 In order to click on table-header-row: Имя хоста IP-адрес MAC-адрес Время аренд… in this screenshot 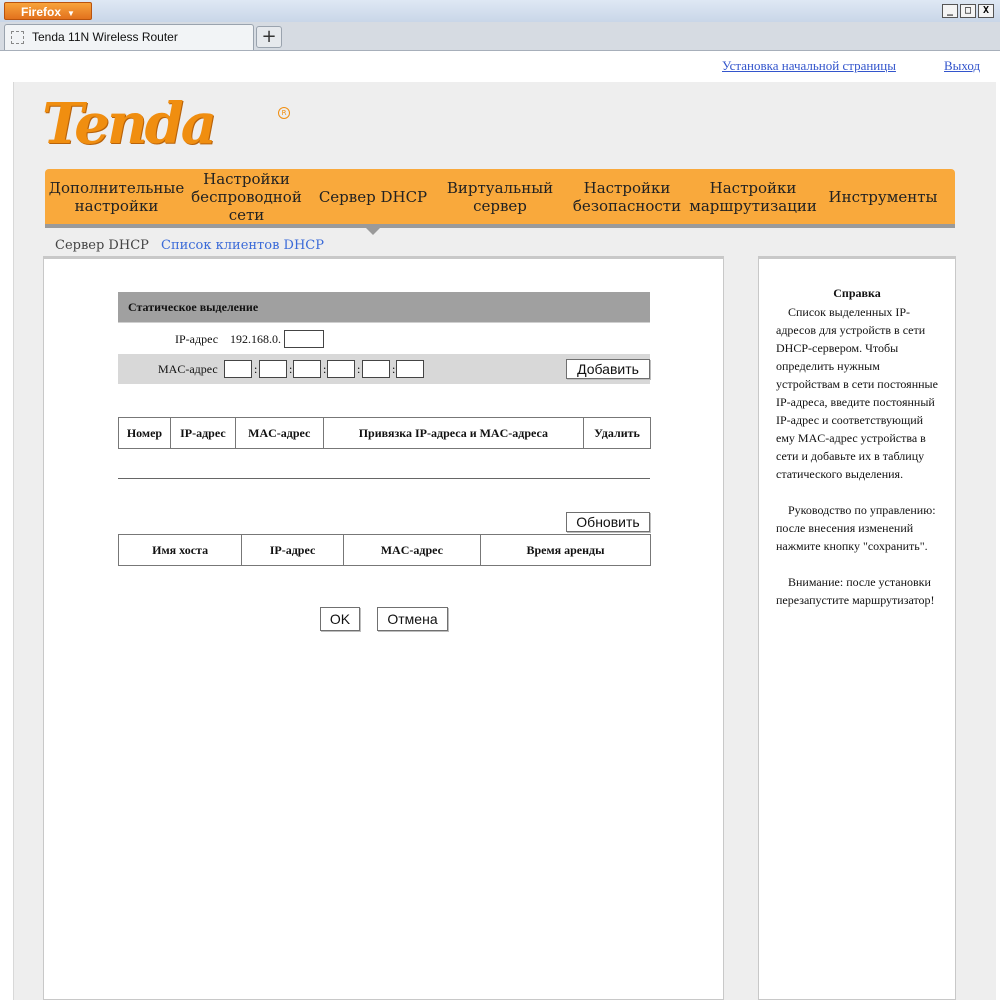, I will do `click(384, 550)`.